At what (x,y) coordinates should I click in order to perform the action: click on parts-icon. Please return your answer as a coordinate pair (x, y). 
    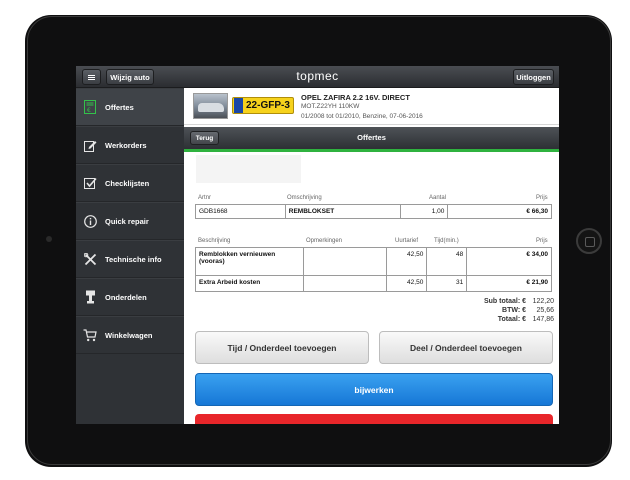
    Looking at the image, I should click on (90, 297).